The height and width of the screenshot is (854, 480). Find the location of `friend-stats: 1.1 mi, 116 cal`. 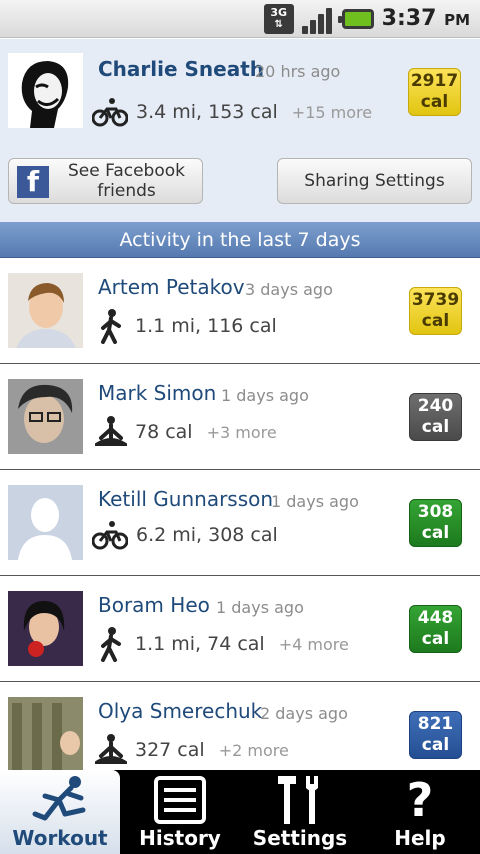

friend-stats: 1.1 mi, 116 cal is located at coordinates (193, 326).